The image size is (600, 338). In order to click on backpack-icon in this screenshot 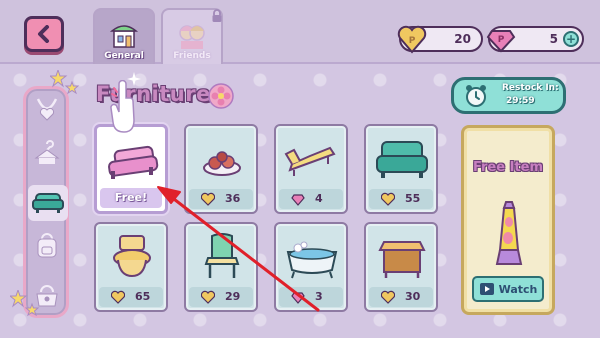, I will do `click(47, 245)`.